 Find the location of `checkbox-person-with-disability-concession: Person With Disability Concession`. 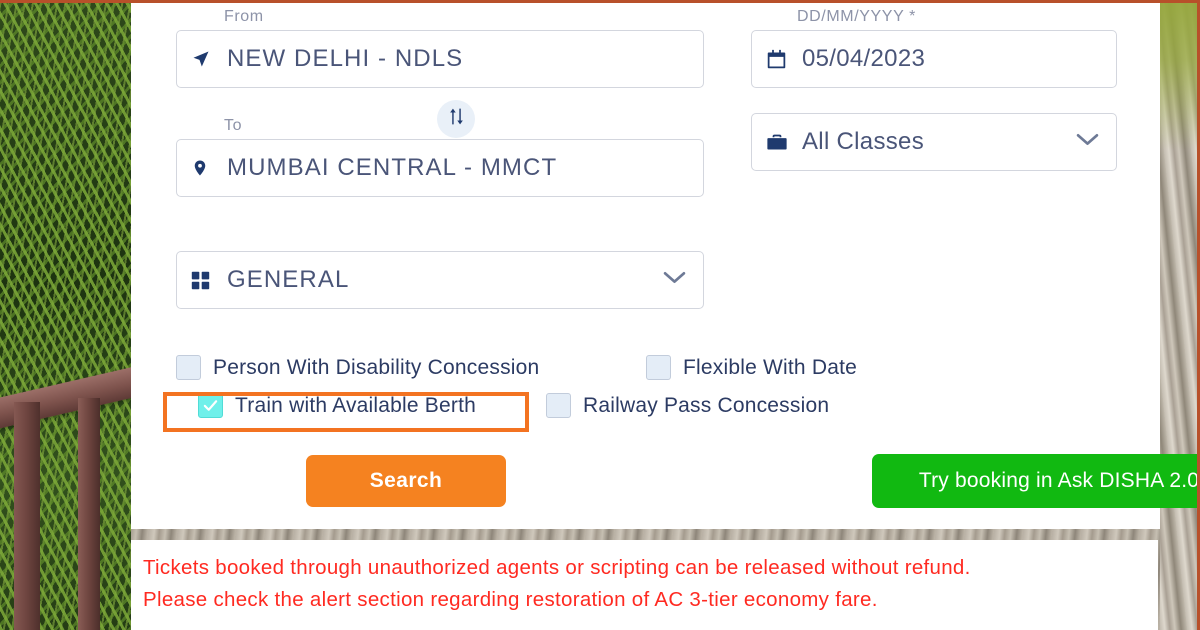

checkbox-person-with-disability-concession: Person With Disability Concession is located at coordinates (357, 367).